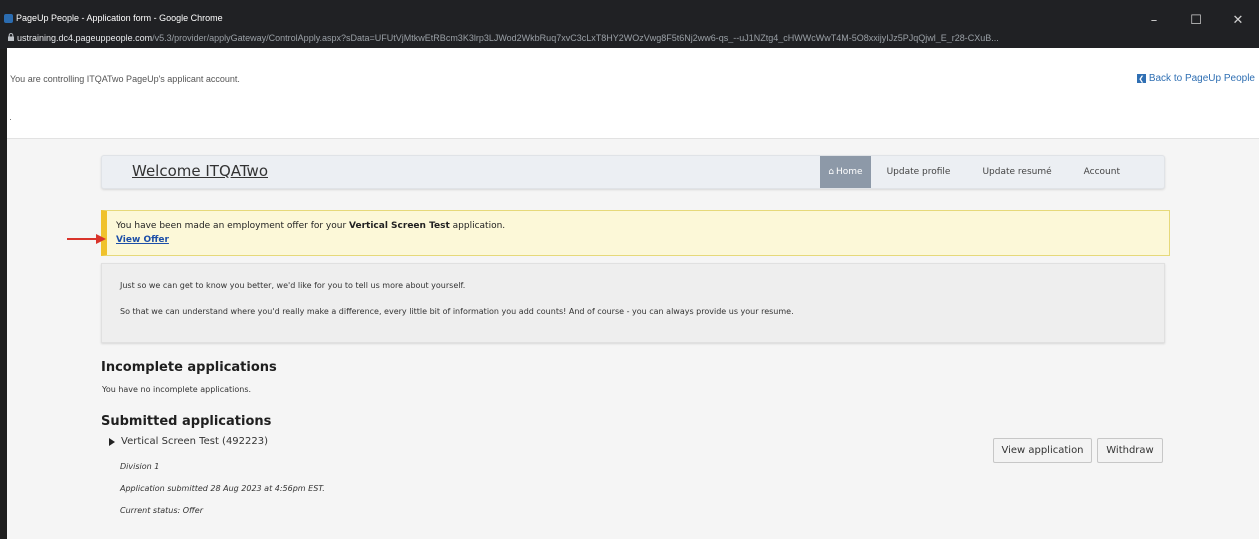  I want to click on application-title: Vertical Screen Test (492223), so click(195, 441).